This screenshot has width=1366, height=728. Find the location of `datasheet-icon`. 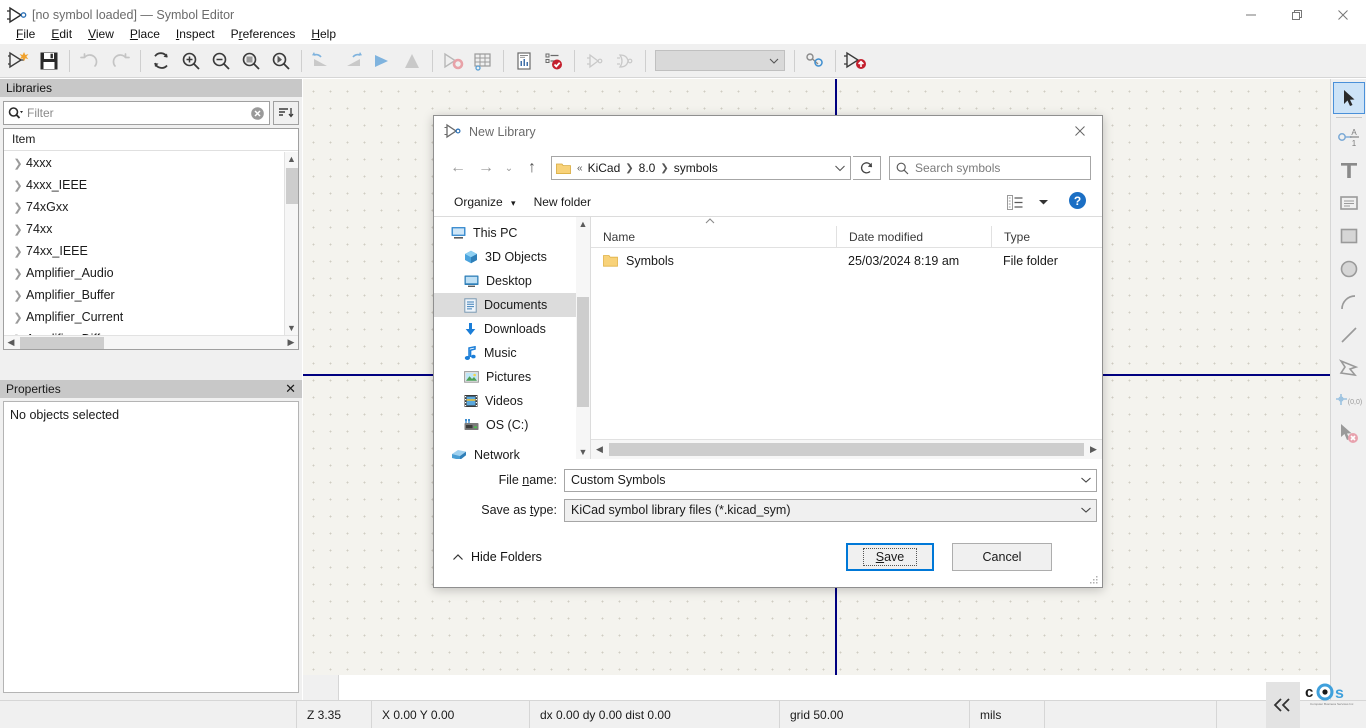

datasheet-icon is located at coordinates (524, 61).